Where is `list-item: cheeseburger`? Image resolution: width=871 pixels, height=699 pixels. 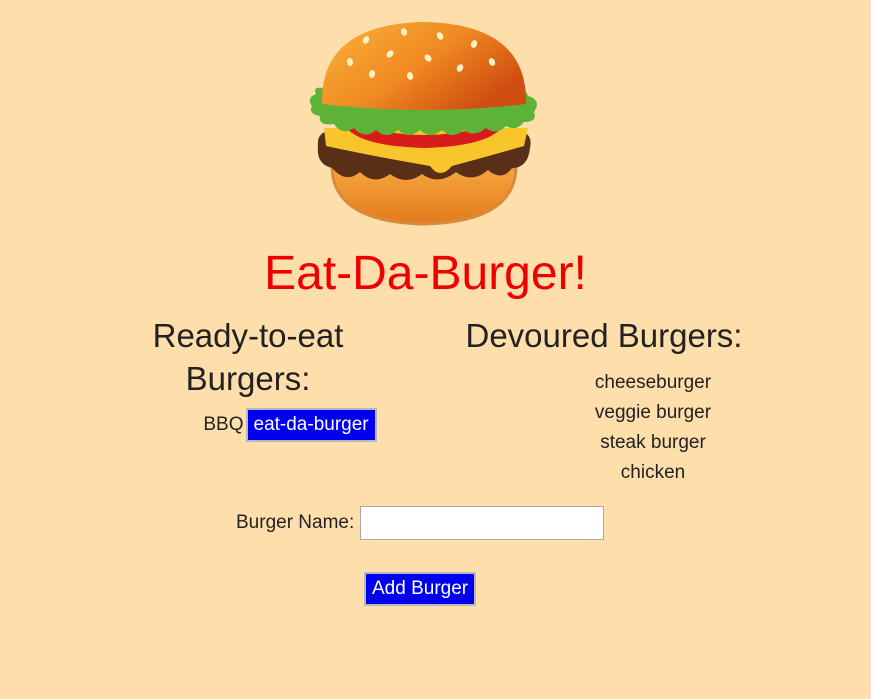
list-item: cheeseburger is located at coordinates (653, 382).